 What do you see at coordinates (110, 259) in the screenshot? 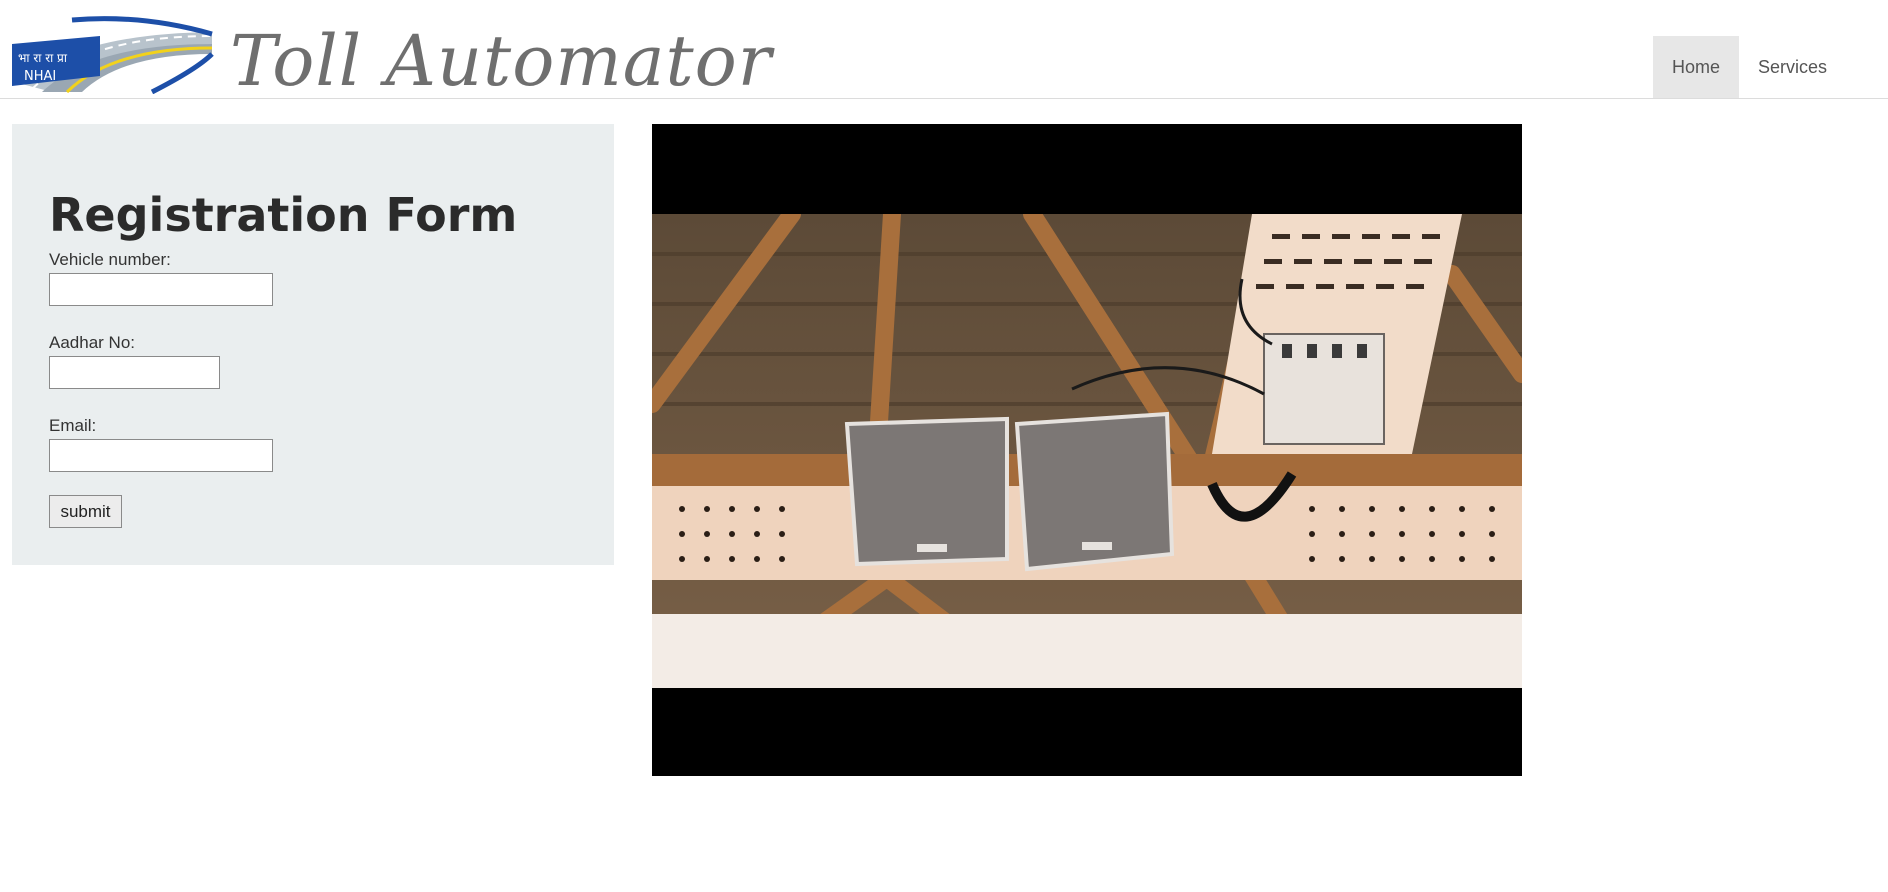
I see `vehicle-number-label: Vehicle number:` at bounding box center [110, 259].